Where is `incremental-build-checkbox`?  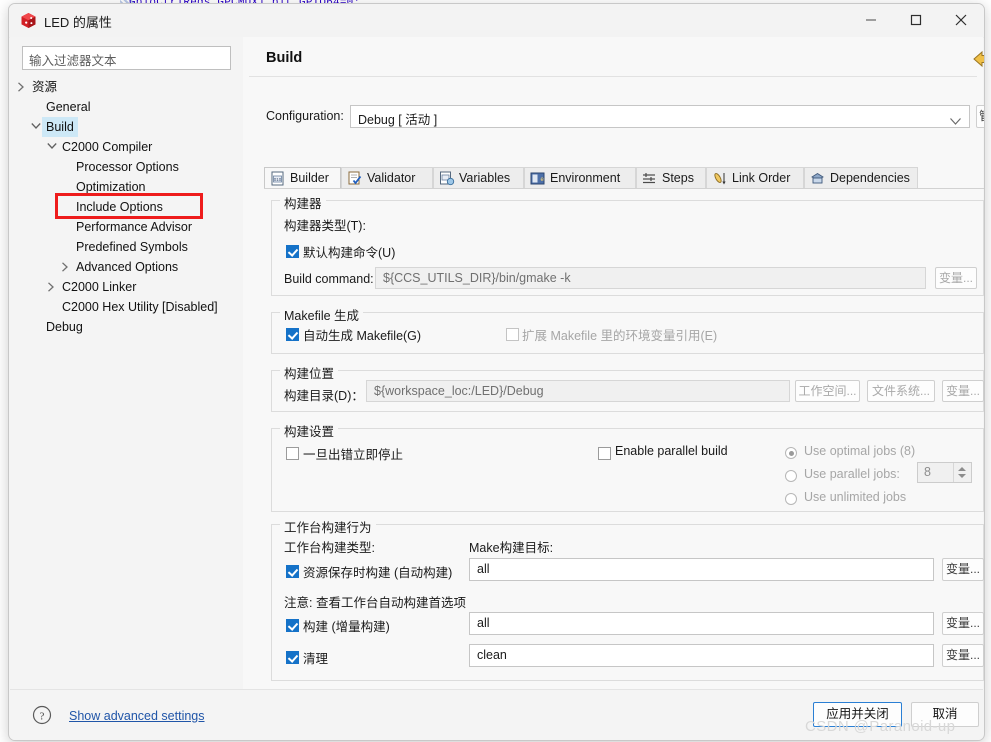 incremental-build-checkbox is located at coordinates (292, 625).